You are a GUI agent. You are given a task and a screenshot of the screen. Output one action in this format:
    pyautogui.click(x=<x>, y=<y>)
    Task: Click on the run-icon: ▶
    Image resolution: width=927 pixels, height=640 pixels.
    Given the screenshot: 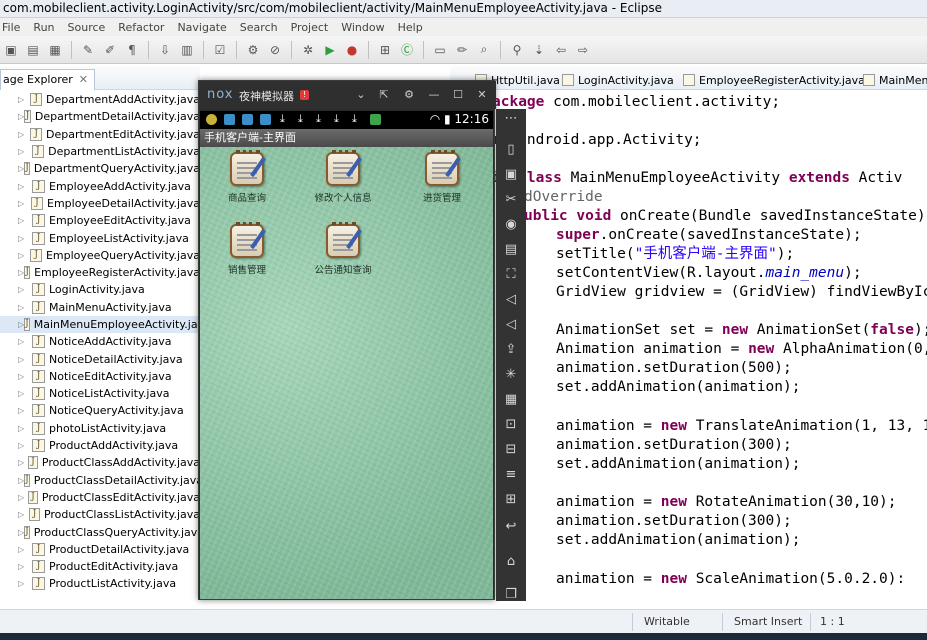 What is the action you would take?
    pyautogui.click(x=330, y=50)
    